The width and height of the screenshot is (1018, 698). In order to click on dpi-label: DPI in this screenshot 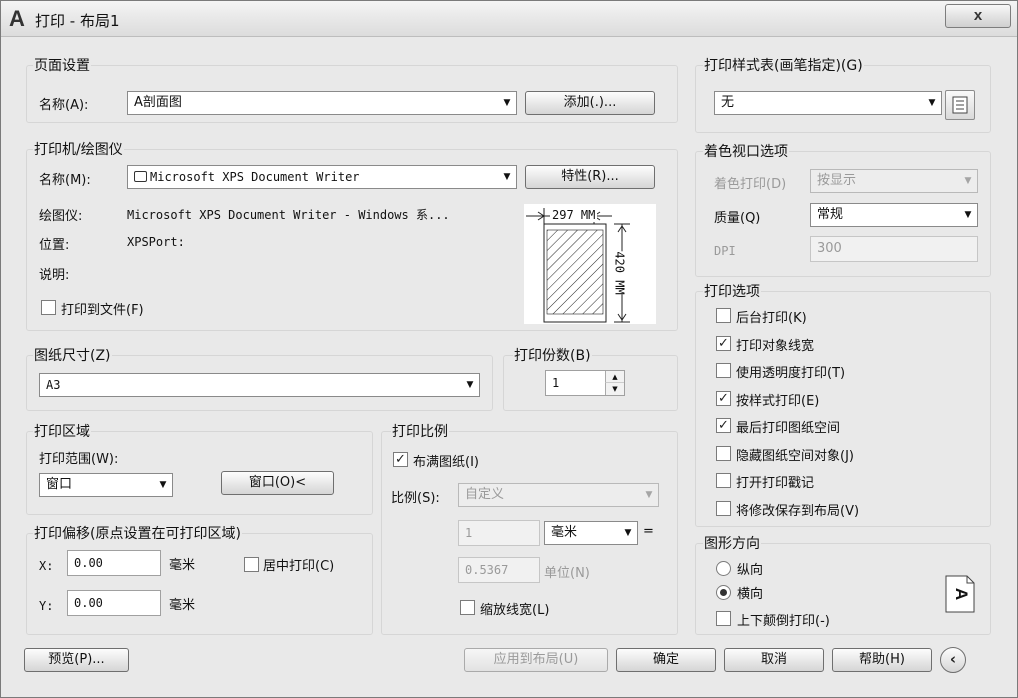, I will do `click(725, 251)`.